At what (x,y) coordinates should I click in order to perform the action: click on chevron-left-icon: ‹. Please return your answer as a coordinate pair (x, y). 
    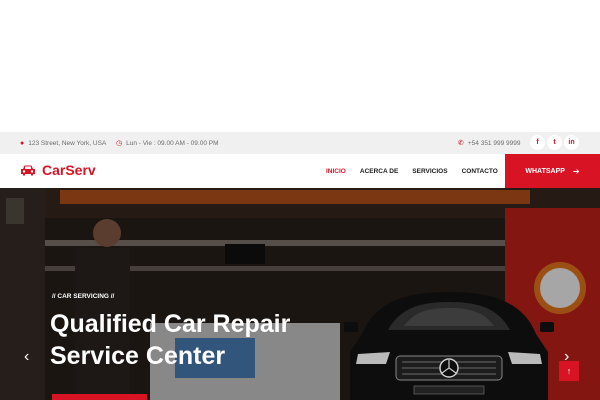
    Looking at the image, I should click on (27, 356).